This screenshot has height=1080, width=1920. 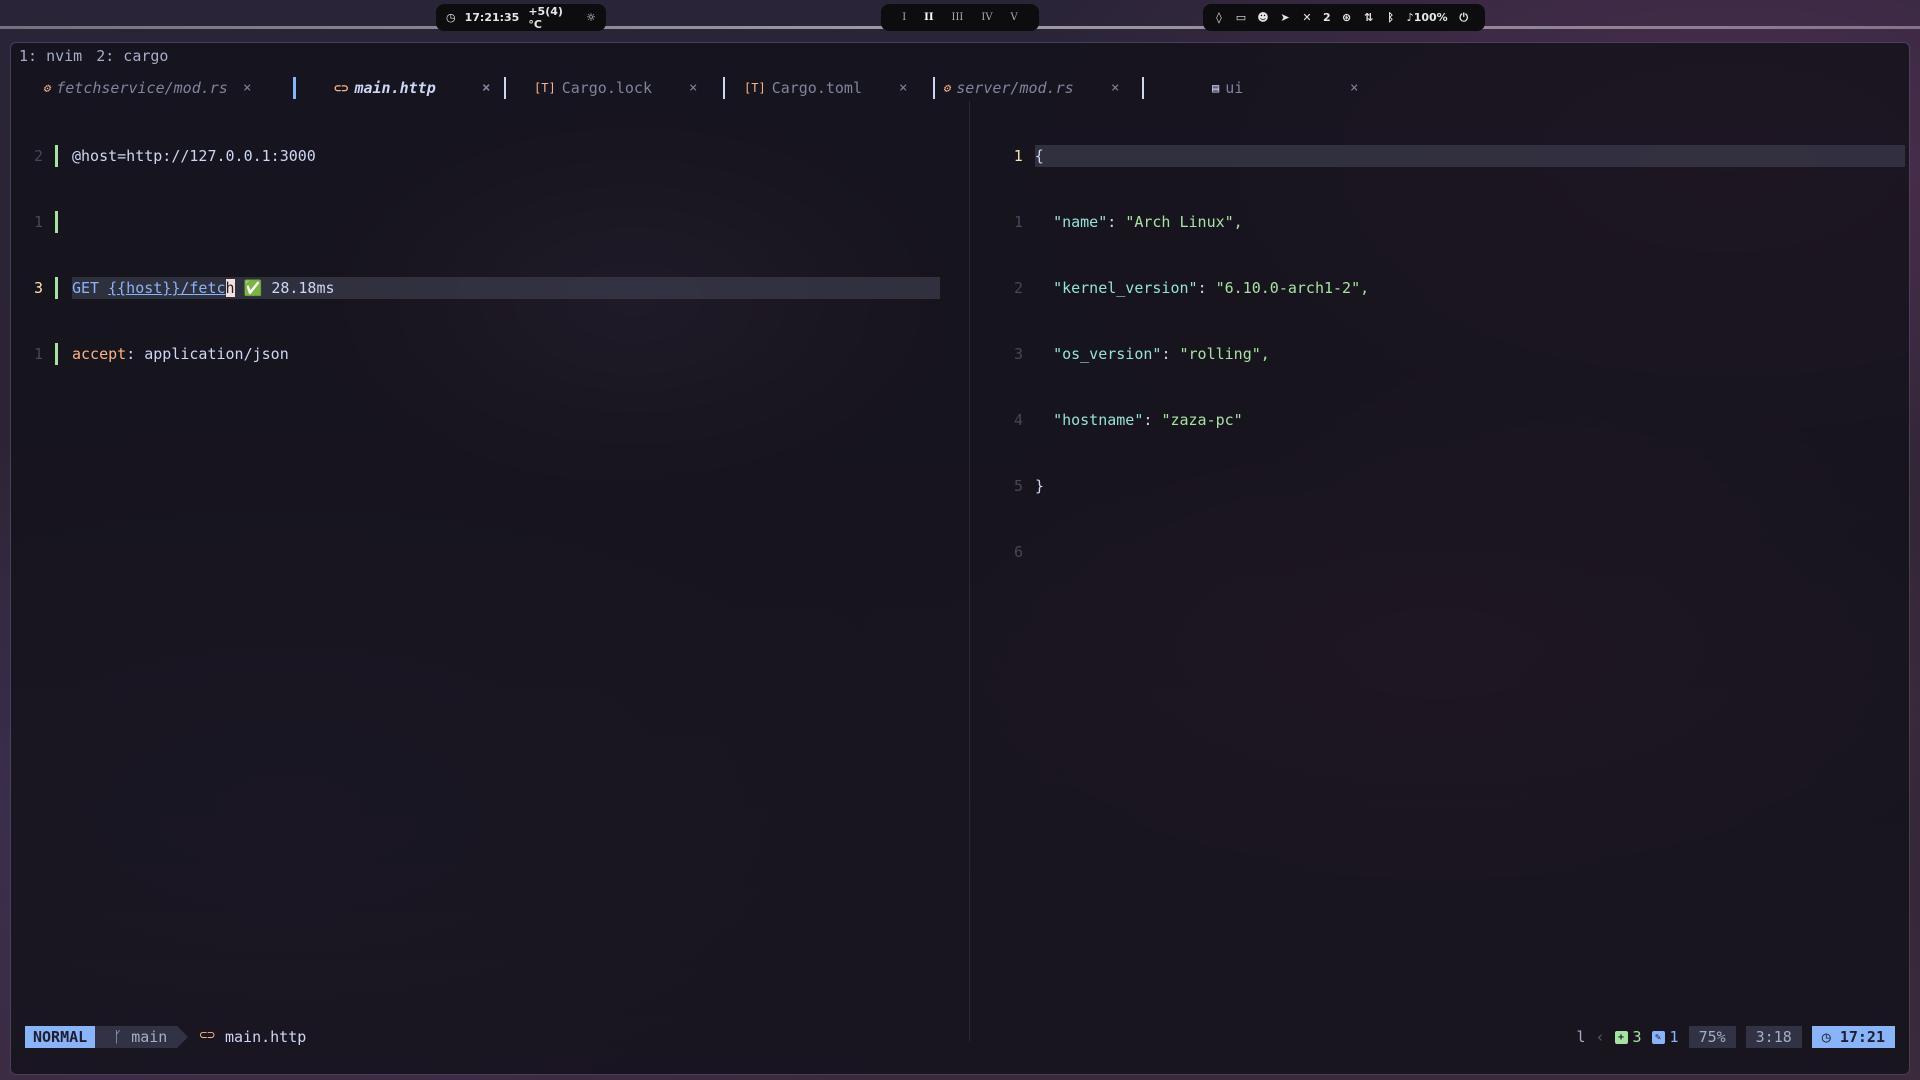 What do you see at coordinates (142, 1037) in the screenshot?
I see `git-branch: ᚴ main` at bounding box center [142, 1037].